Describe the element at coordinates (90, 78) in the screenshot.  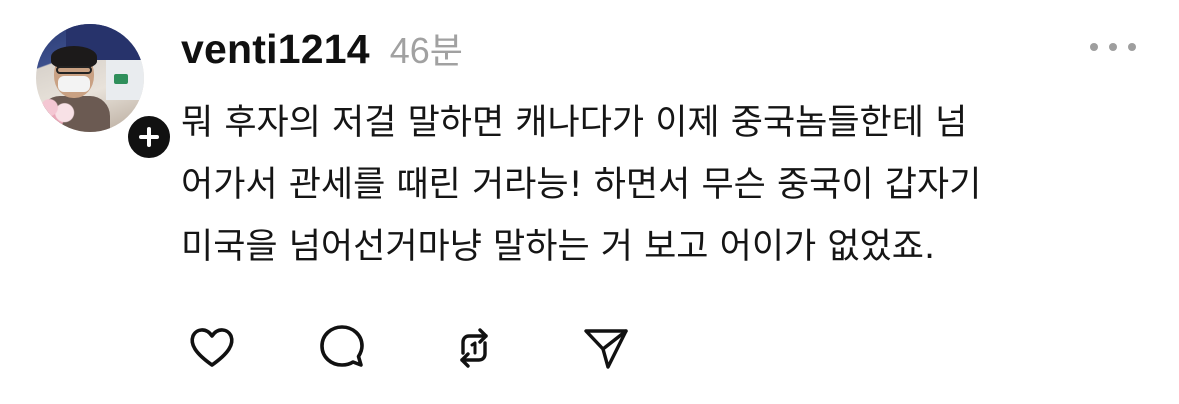
I see `avatar` at that location.